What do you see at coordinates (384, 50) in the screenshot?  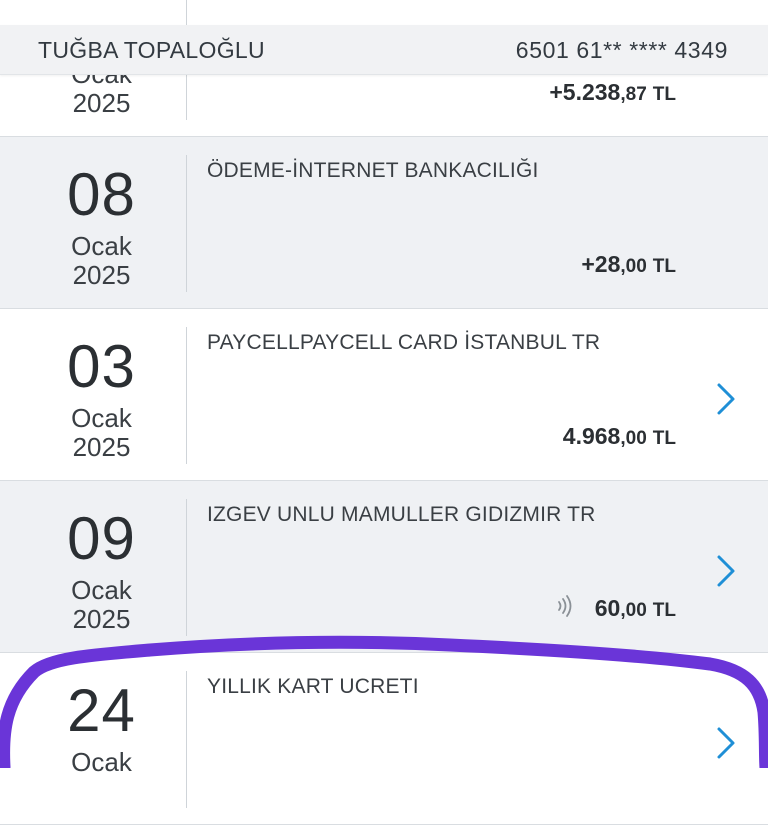 I see `card-info-header: TUĞBA TOPALOĞLU 6501 61** **** 4349` at bounding box center [384, 50].